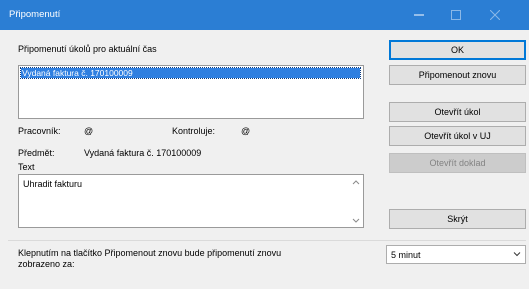 Image resolution: width=529 pixels, height=289 pixels. I want to click on scroll-up-button, so click(356, 182).